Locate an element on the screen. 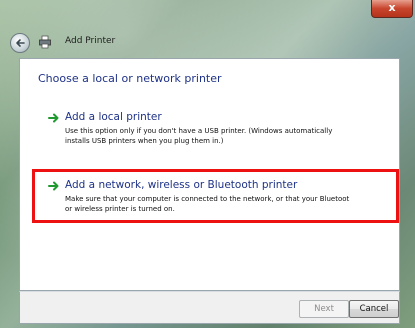 The height and width of the screenshot is (328, 415). option-description-line: or wireless printer is turned on. is located at coordinates (120, 209).